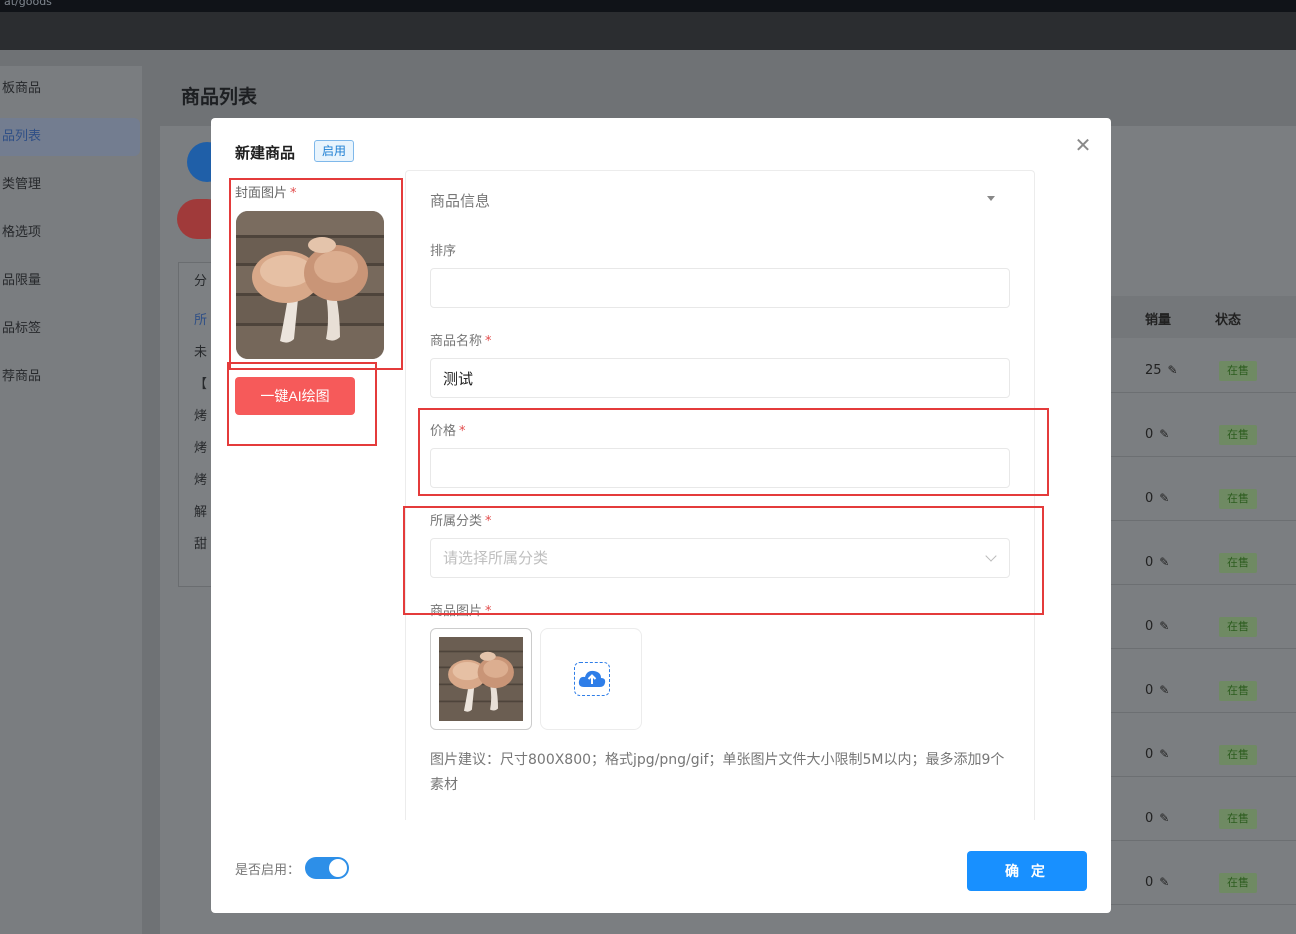 The image size is (1296, 934). I want to click on column-header-sales: 销量, so click(1158, 320).